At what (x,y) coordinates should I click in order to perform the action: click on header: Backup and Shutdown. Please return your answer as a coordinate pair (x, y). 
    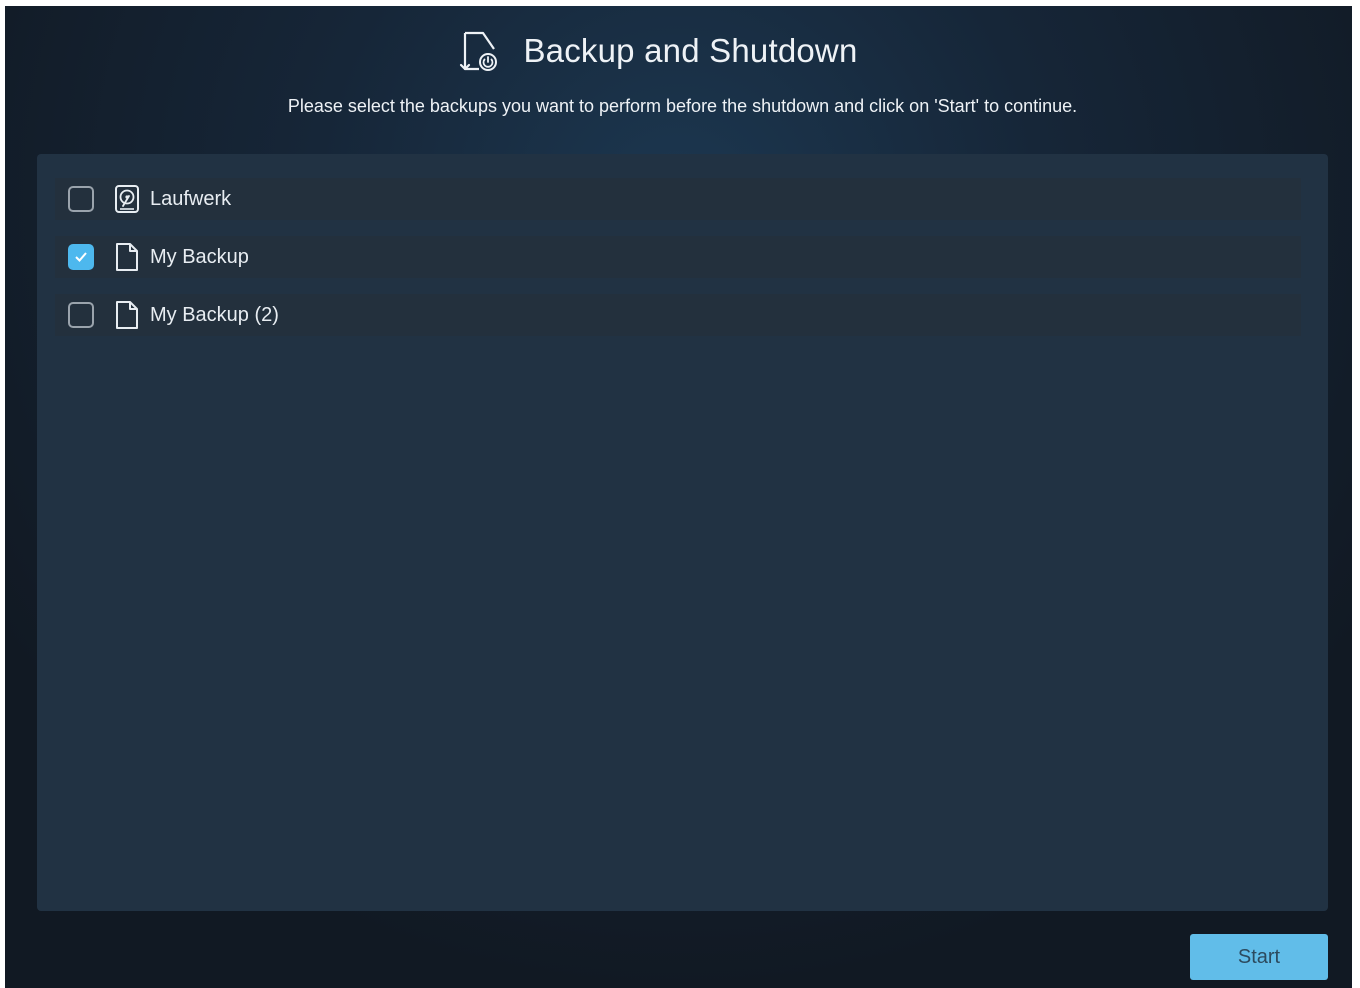
    Looking at the image, I should click on (678, 51).